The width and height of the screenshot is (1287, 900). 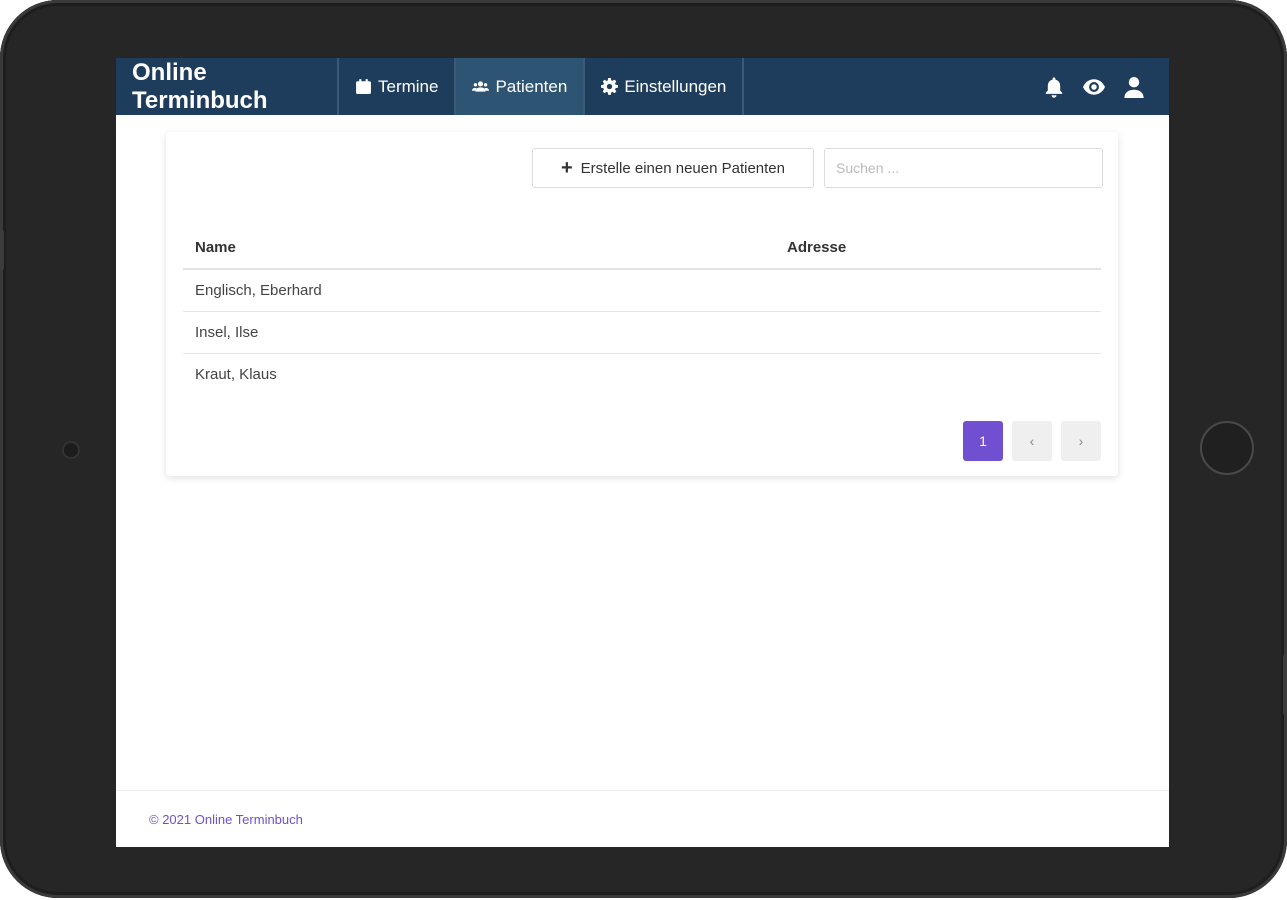 I want to click on volume-button, so click(x=2, y=250).